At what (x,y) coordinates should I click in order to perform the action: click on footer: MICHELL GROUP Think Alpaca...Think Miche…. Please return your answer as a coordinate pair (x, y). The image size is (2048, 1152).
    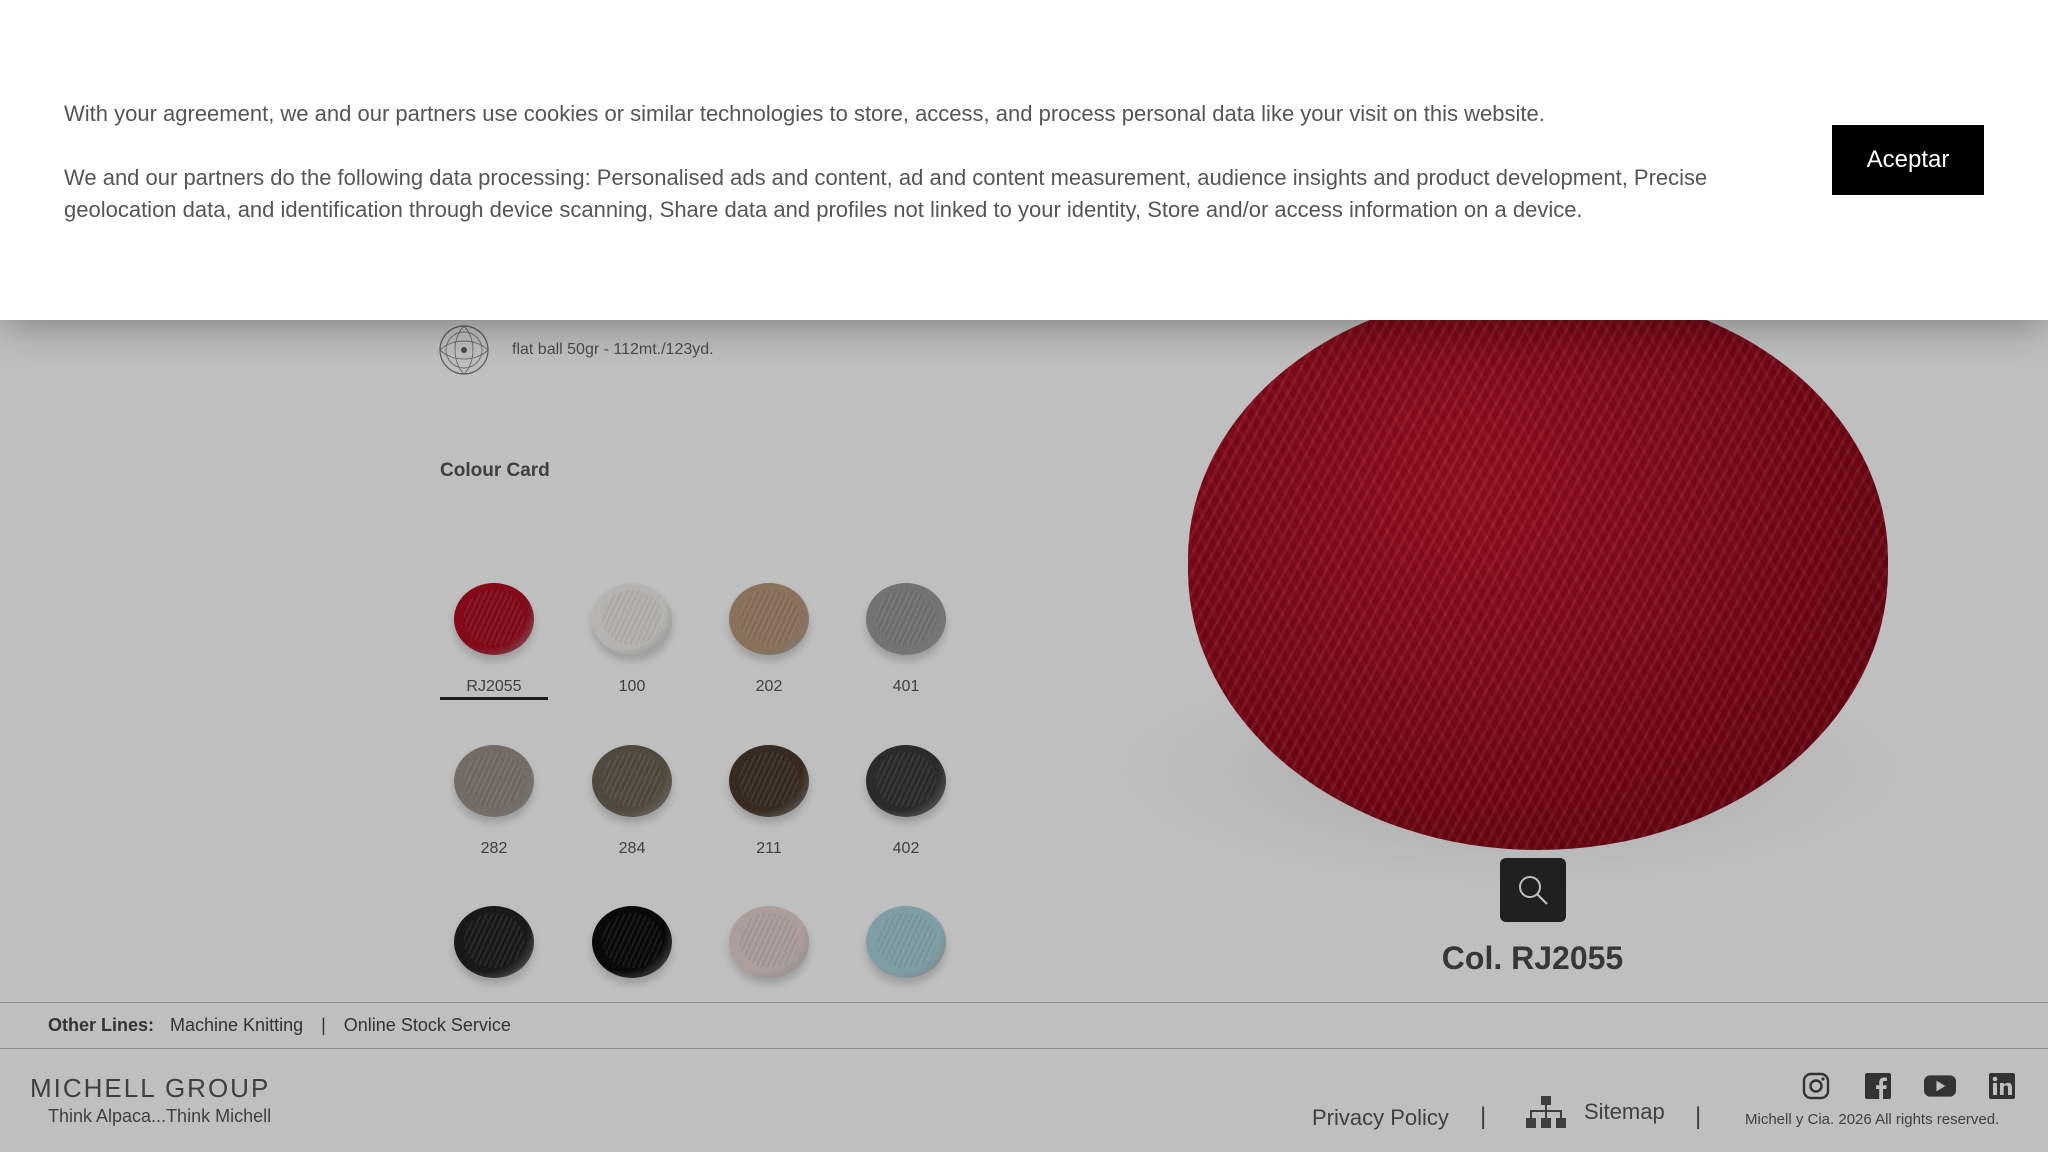
    Looking at the image, I should click on (1024, 1100).